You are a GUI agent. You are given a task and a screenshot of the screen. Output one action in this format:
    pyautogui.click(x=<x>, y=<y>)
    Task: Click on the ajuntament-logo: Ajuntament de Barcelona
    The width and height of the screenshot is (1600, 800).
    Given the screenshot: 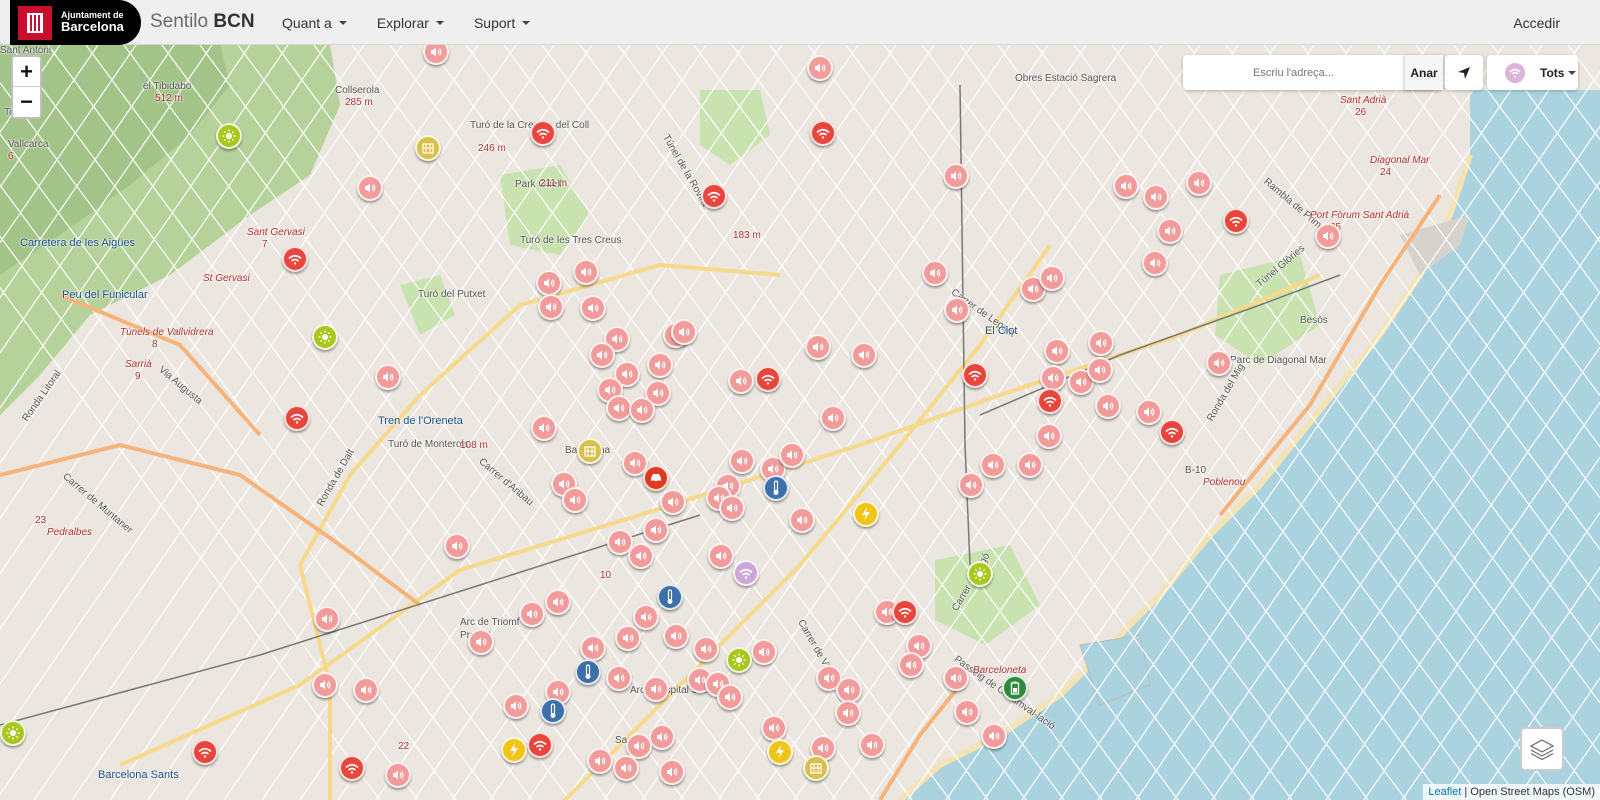 What is the action you would take?
    pyautogui.click(x=75, y=22)
    